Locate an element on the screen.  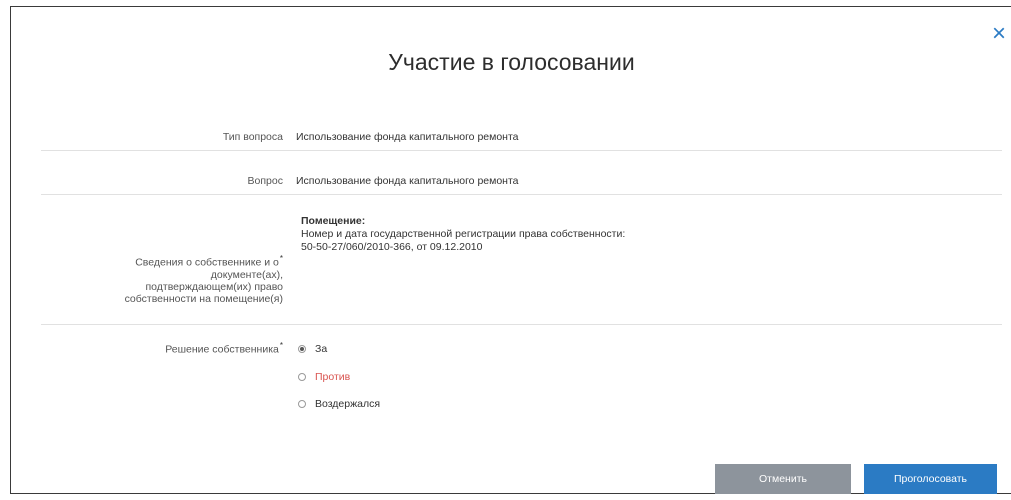
decision-label-text: Решение собственника is located at coordinates (222, 349).